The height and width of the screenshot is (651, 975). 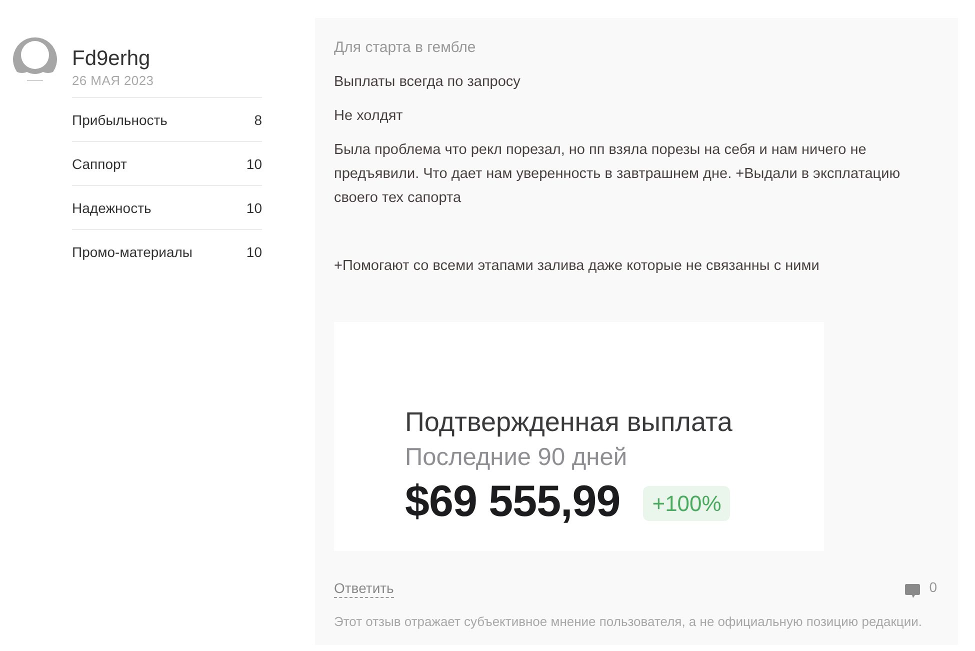 I want to click on review-title: Для старта в гембле, so click(x=405, y=48).